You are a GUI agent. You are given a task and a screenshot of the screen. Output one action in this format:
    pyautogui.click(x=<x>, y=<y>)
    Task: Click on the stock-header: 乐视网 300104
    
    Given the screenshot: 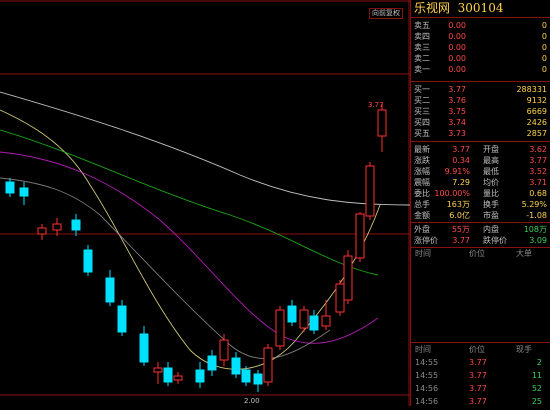 What is the action you would take?
    pyautogui.click(x=480, y=9)
    